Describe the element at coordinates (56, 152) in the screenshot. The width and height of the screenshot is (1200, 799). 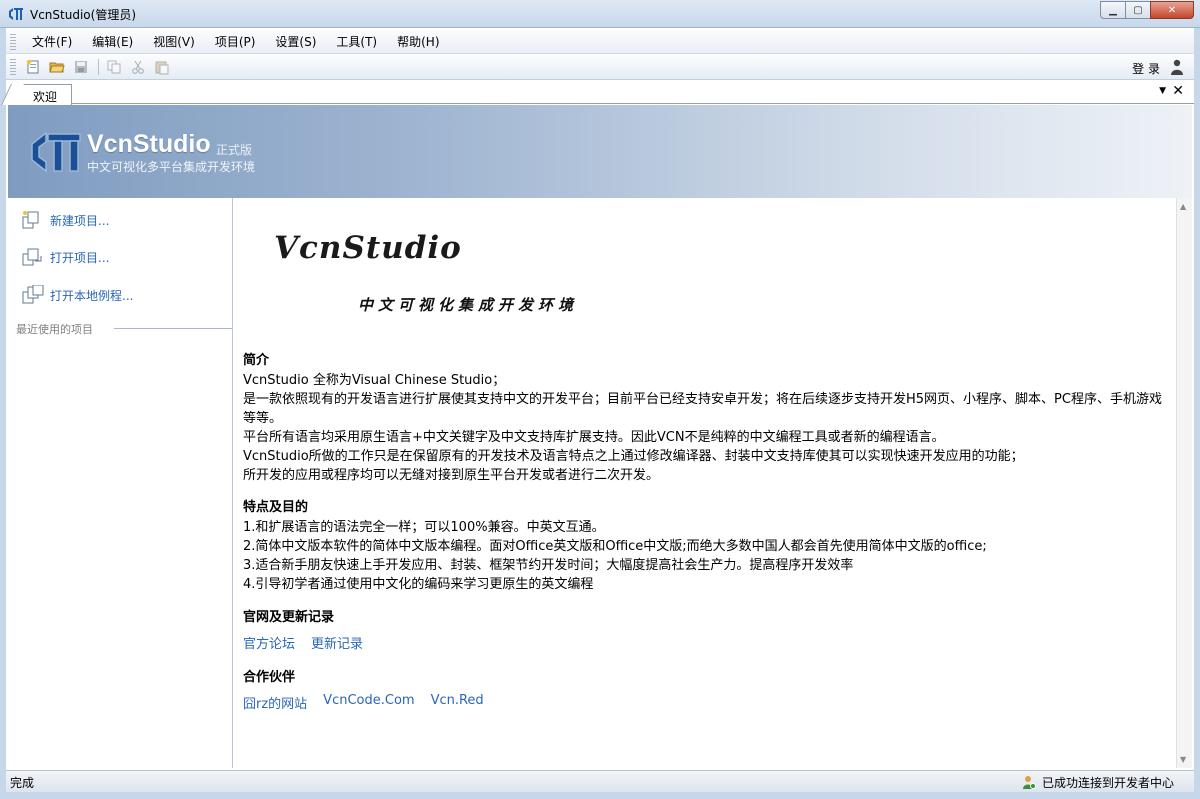
I see `vcnstudio-logo-icon` at that location.